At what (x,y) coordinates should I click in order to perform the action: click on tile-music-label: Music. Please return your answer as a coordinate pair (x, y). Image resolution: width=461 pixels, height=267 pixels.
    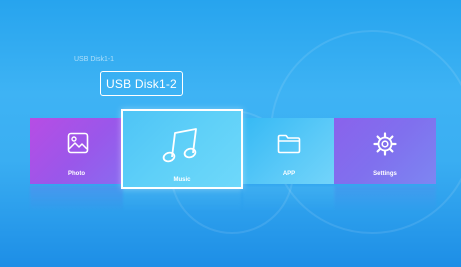
    Looking at the image, I should click on (182, 180).